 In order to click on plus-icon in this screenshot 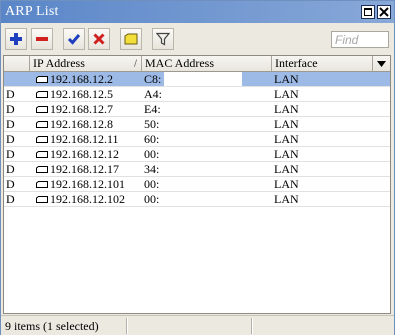, I will do `click(16, 39)`.